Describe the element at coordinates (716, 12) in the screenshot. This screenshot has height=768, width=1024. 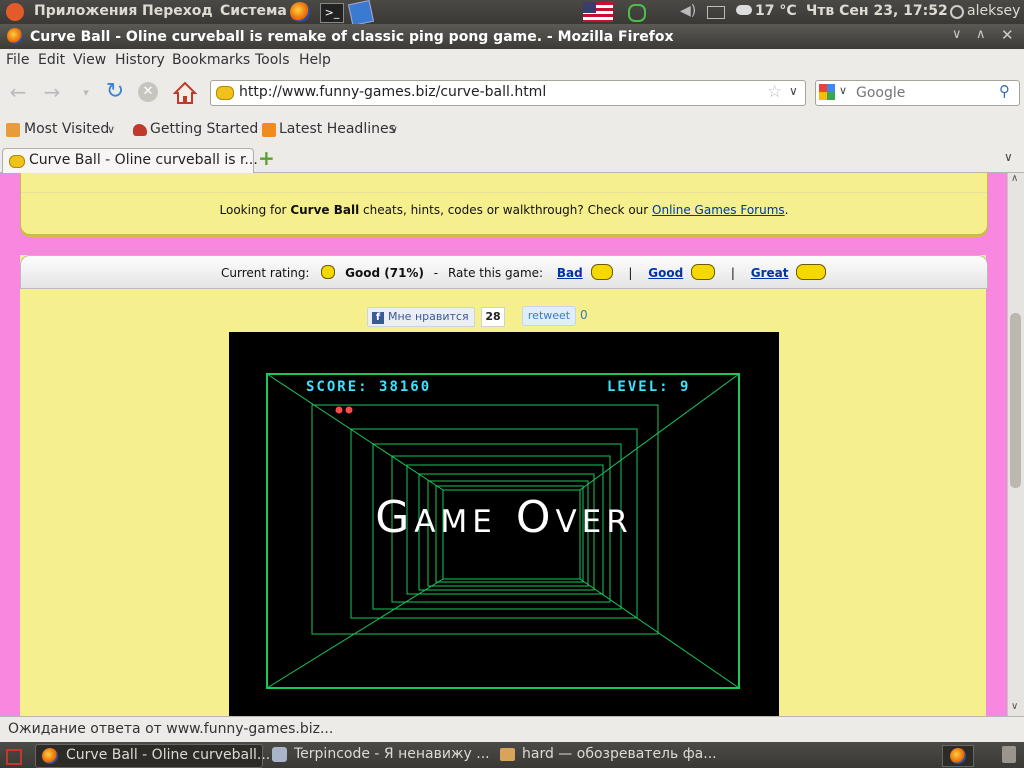
I see `mail-icon` at that location.